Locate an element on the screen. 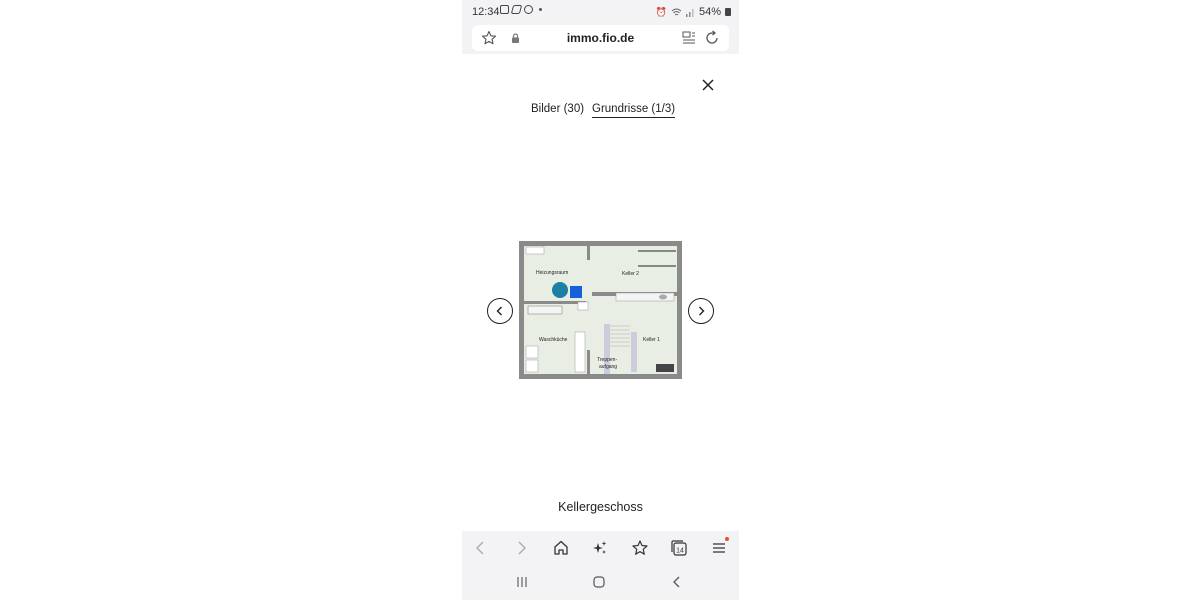 This screenshot has height=600, width=1200. close-icon is located at coordinates (708, 85).